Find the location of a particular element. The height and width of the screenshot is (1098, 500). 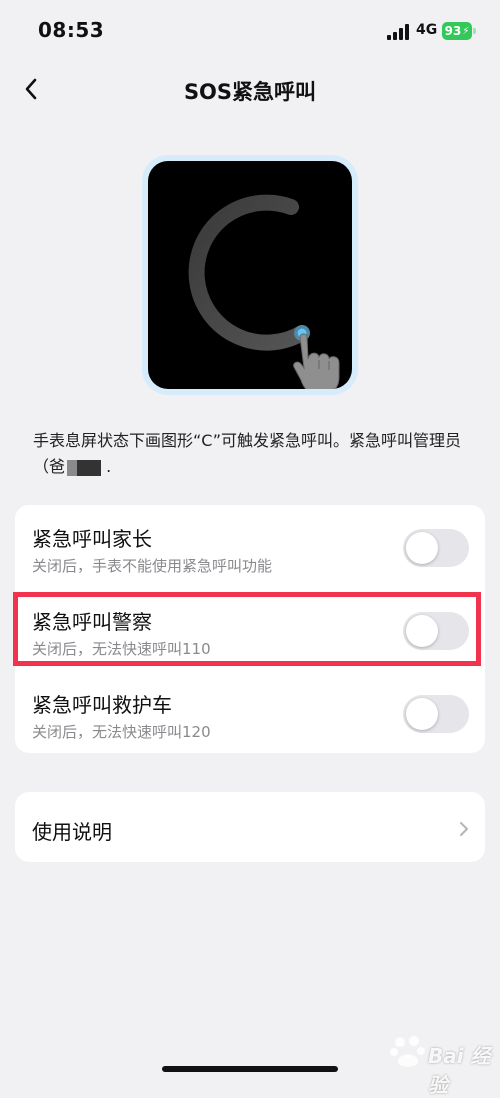

status-time: 08:53 is located at coordinates (71, 30).